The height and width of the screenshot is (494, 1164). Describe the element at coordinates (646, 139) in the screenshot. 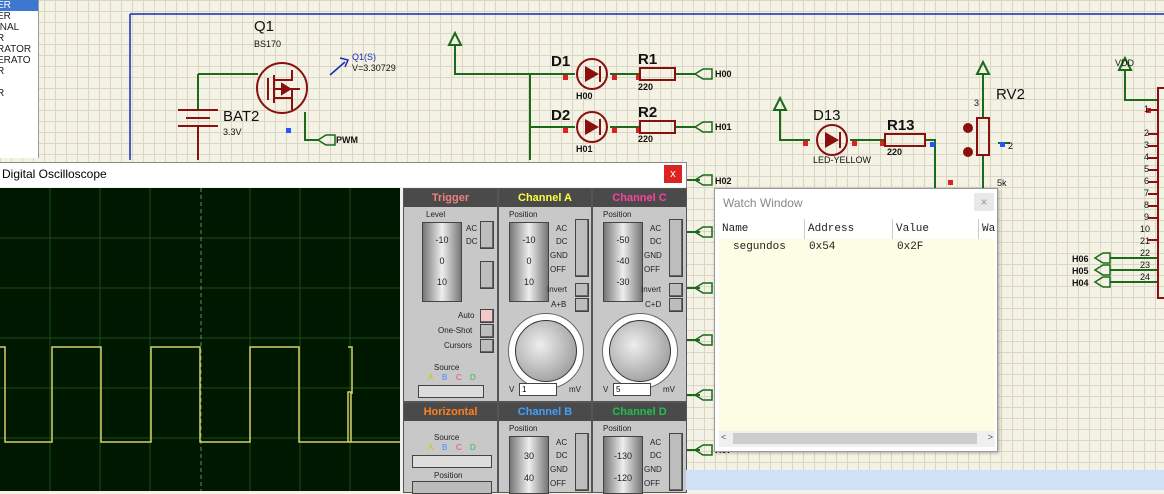

I see `r2-value: 220` at that location.